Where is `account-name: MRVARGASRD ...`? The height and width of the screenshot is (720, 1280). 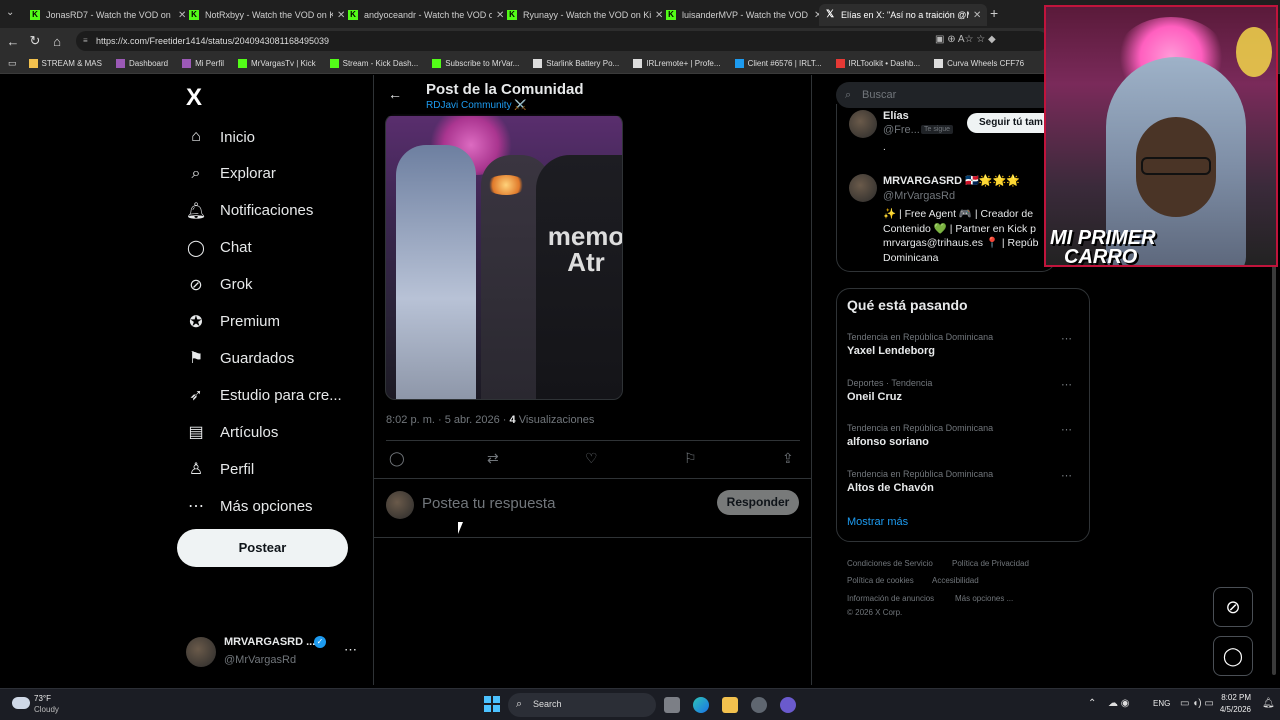 account-name: MRVARGASRD ... is located at coordinates (270, 642).